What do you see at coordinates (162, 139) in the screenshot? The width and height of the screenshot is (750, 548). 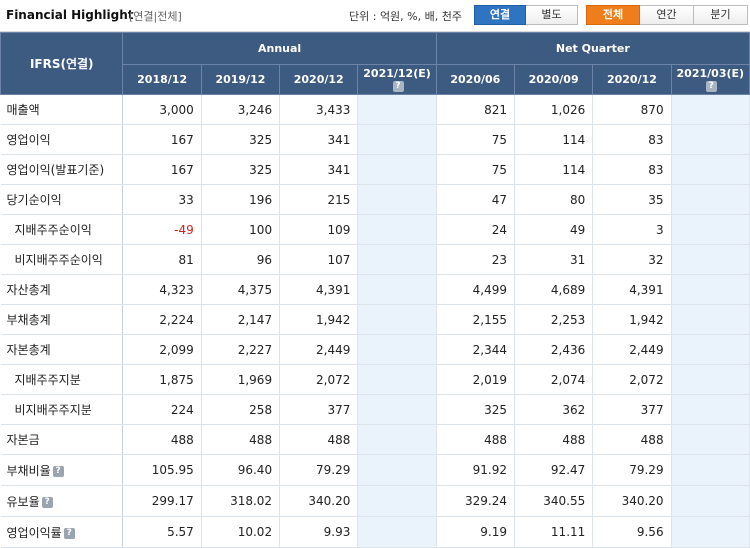 I see `table-cell: 167` at bounding box center [162, 139].